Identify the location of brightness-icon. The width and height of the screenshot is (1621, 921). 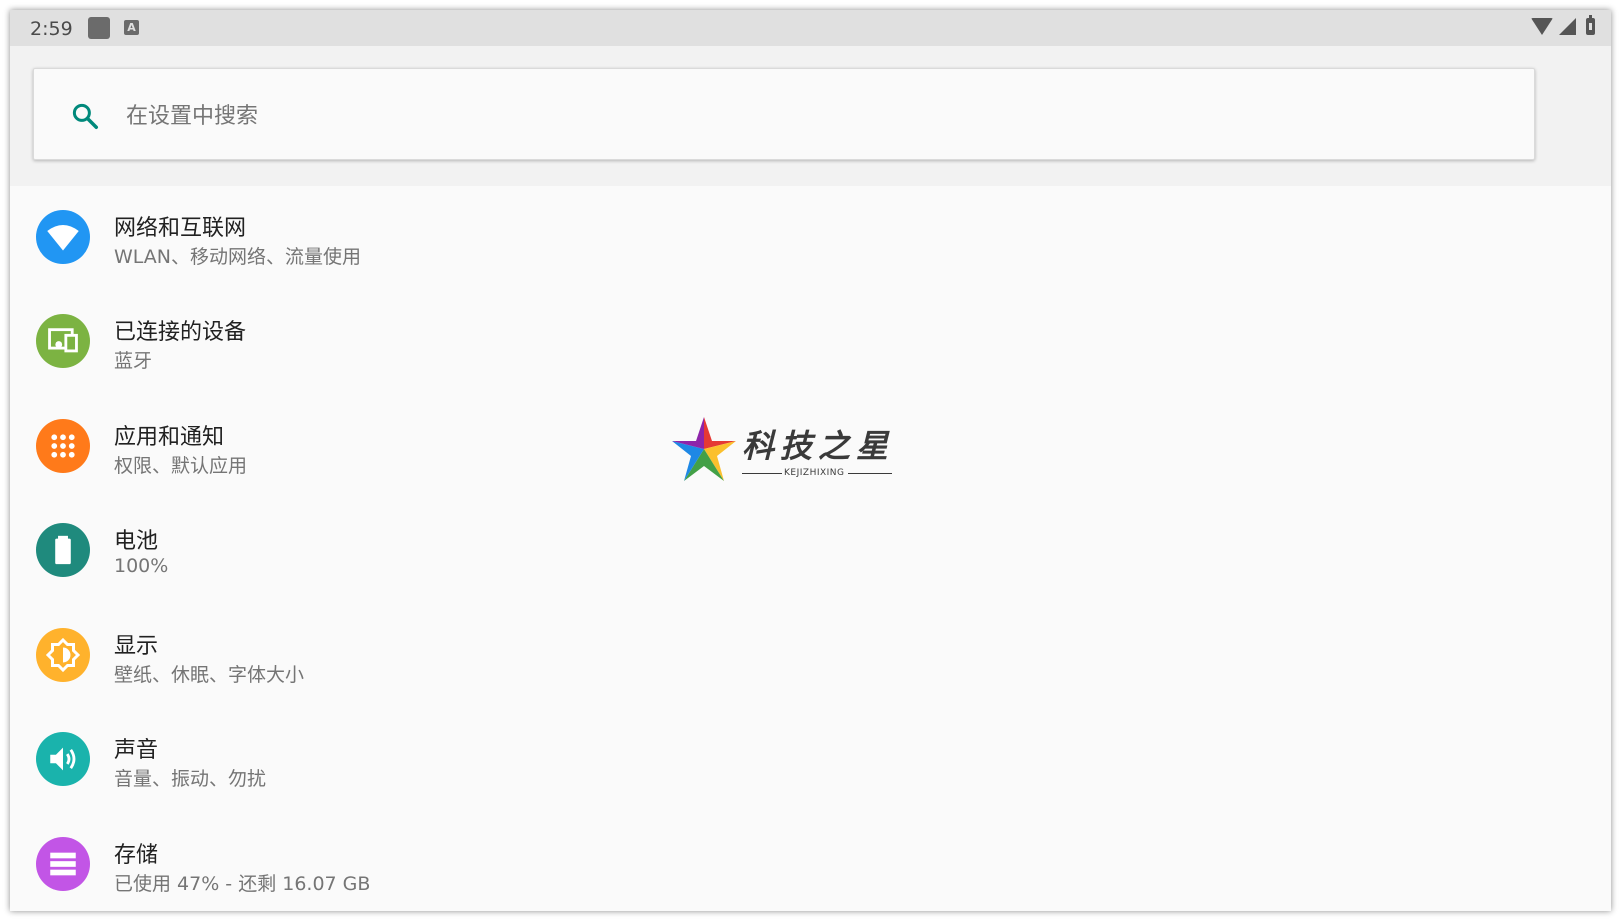
(63, 655).